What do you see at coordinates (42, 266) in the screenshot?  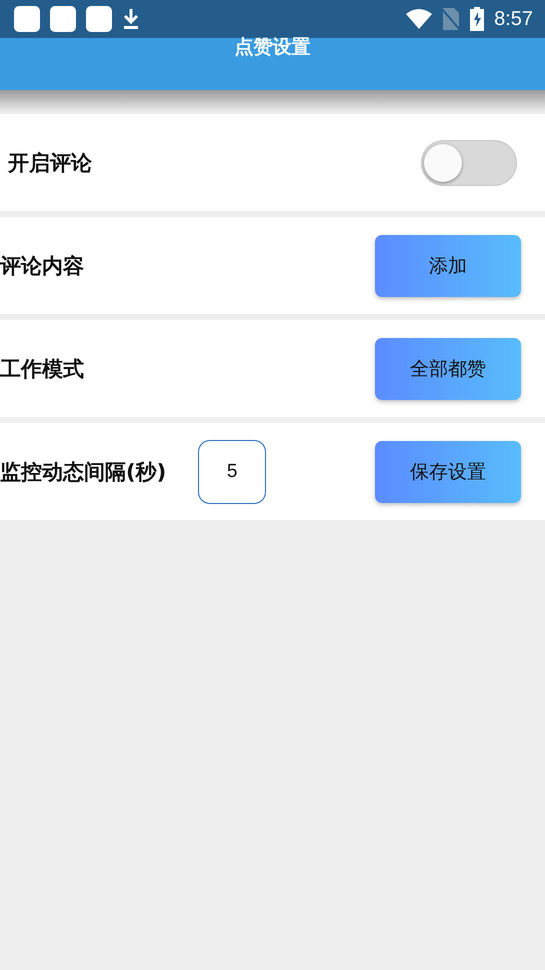 I see `setting-label: 评论内容` at bounding box center [42, 266].